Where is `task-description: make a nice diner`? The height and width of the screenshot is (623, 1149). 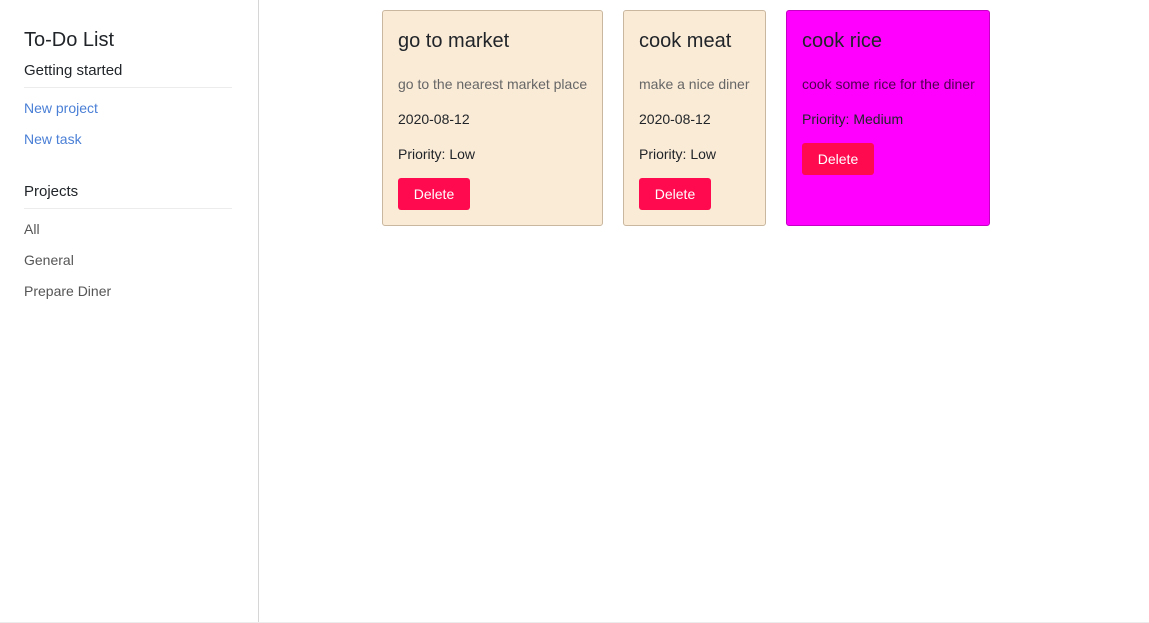
task-description: make a nice diner is located at coordinates (694, 84).